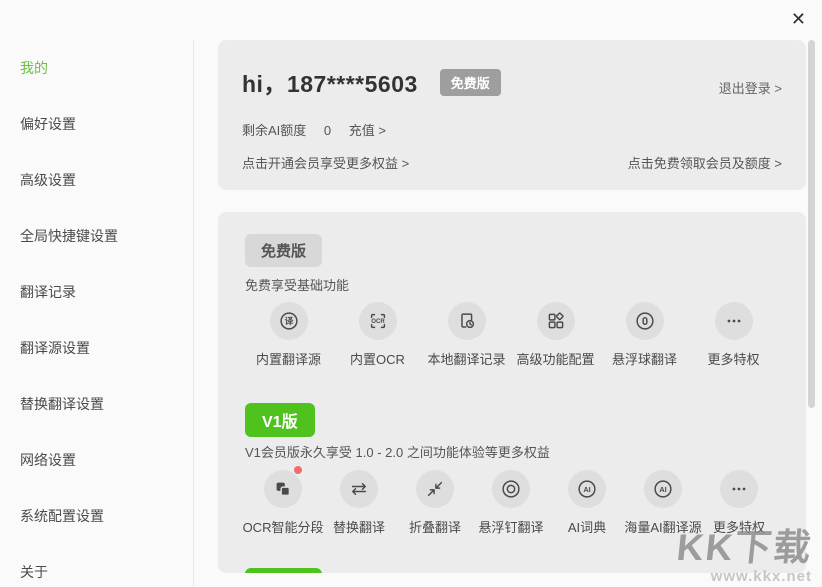 This screenshot has height=587, width=822. What do you see at coordinates (283, 489) in the screenshot?
I see `ocr-segment-icon` at bounding box center [283, 489].